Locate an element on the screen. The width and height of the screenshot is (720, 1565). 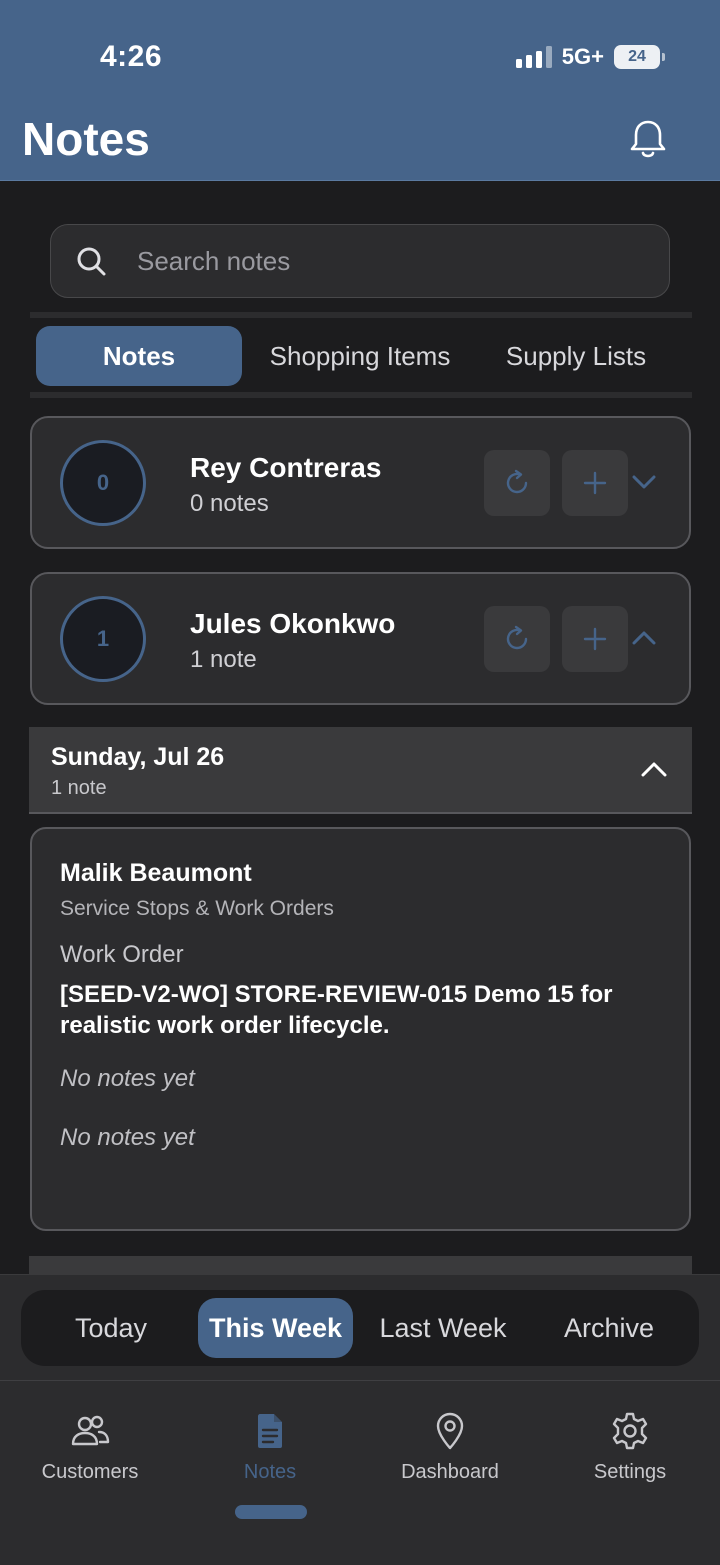
users-icon is located at coordinates (90, 1430).